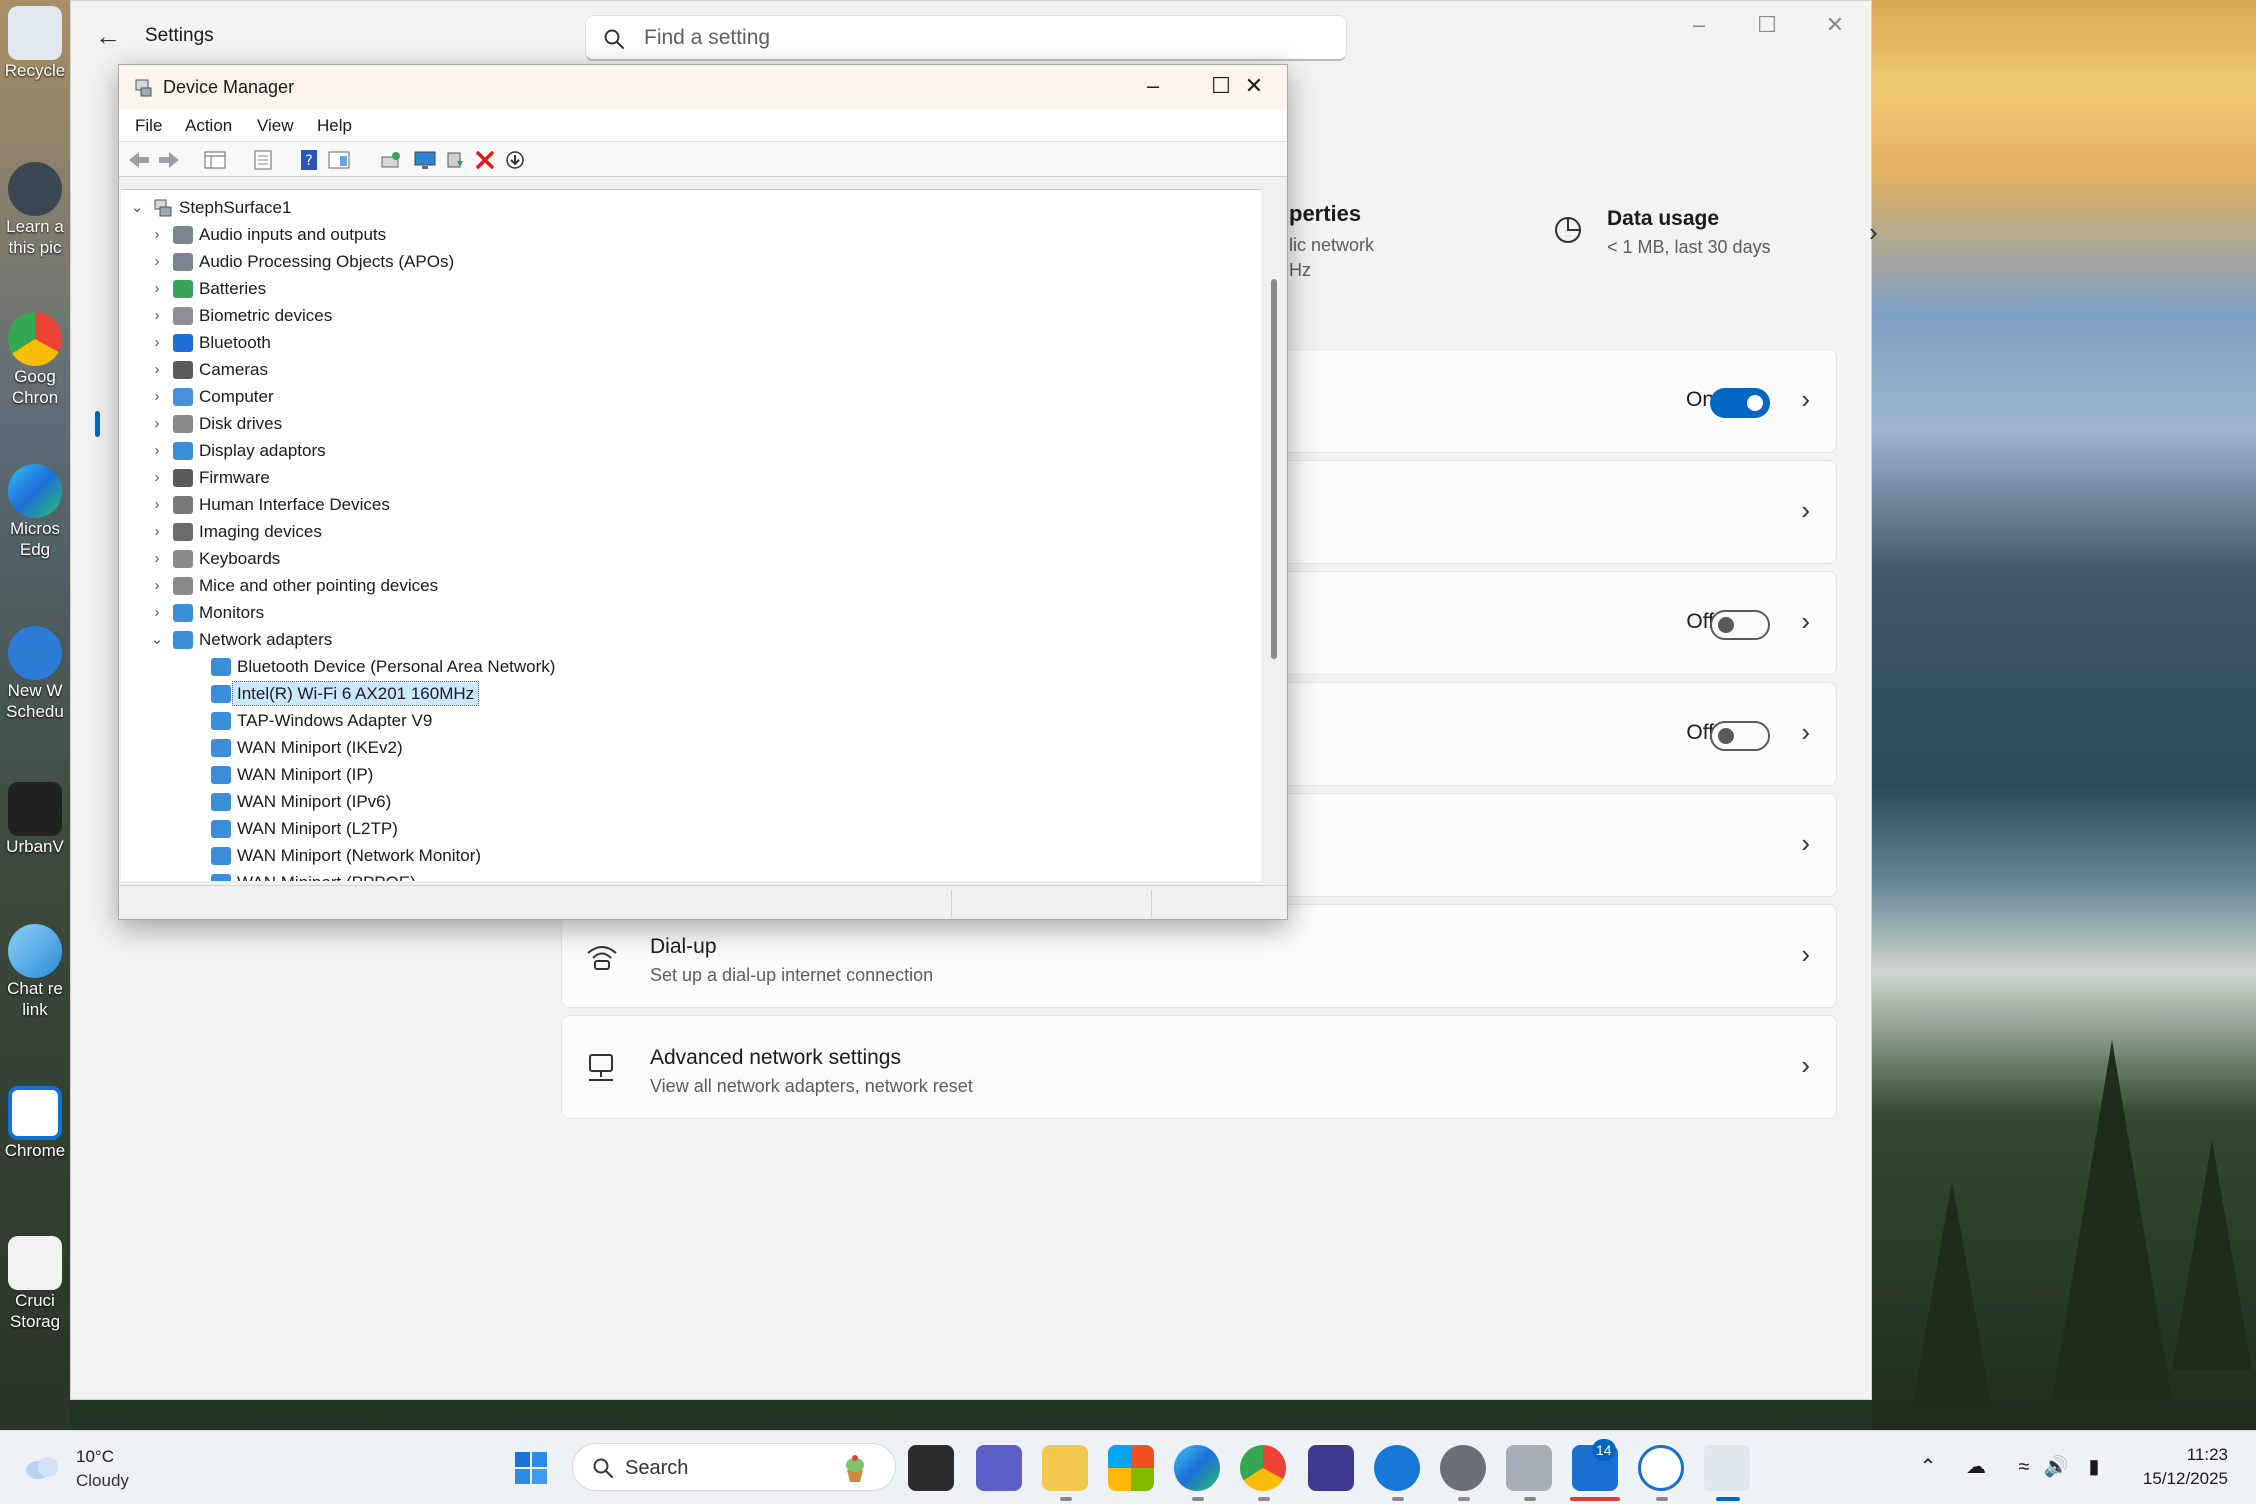  I want to click on tree-device: WAN Miniport (Network Monitor), so click(691, 855).